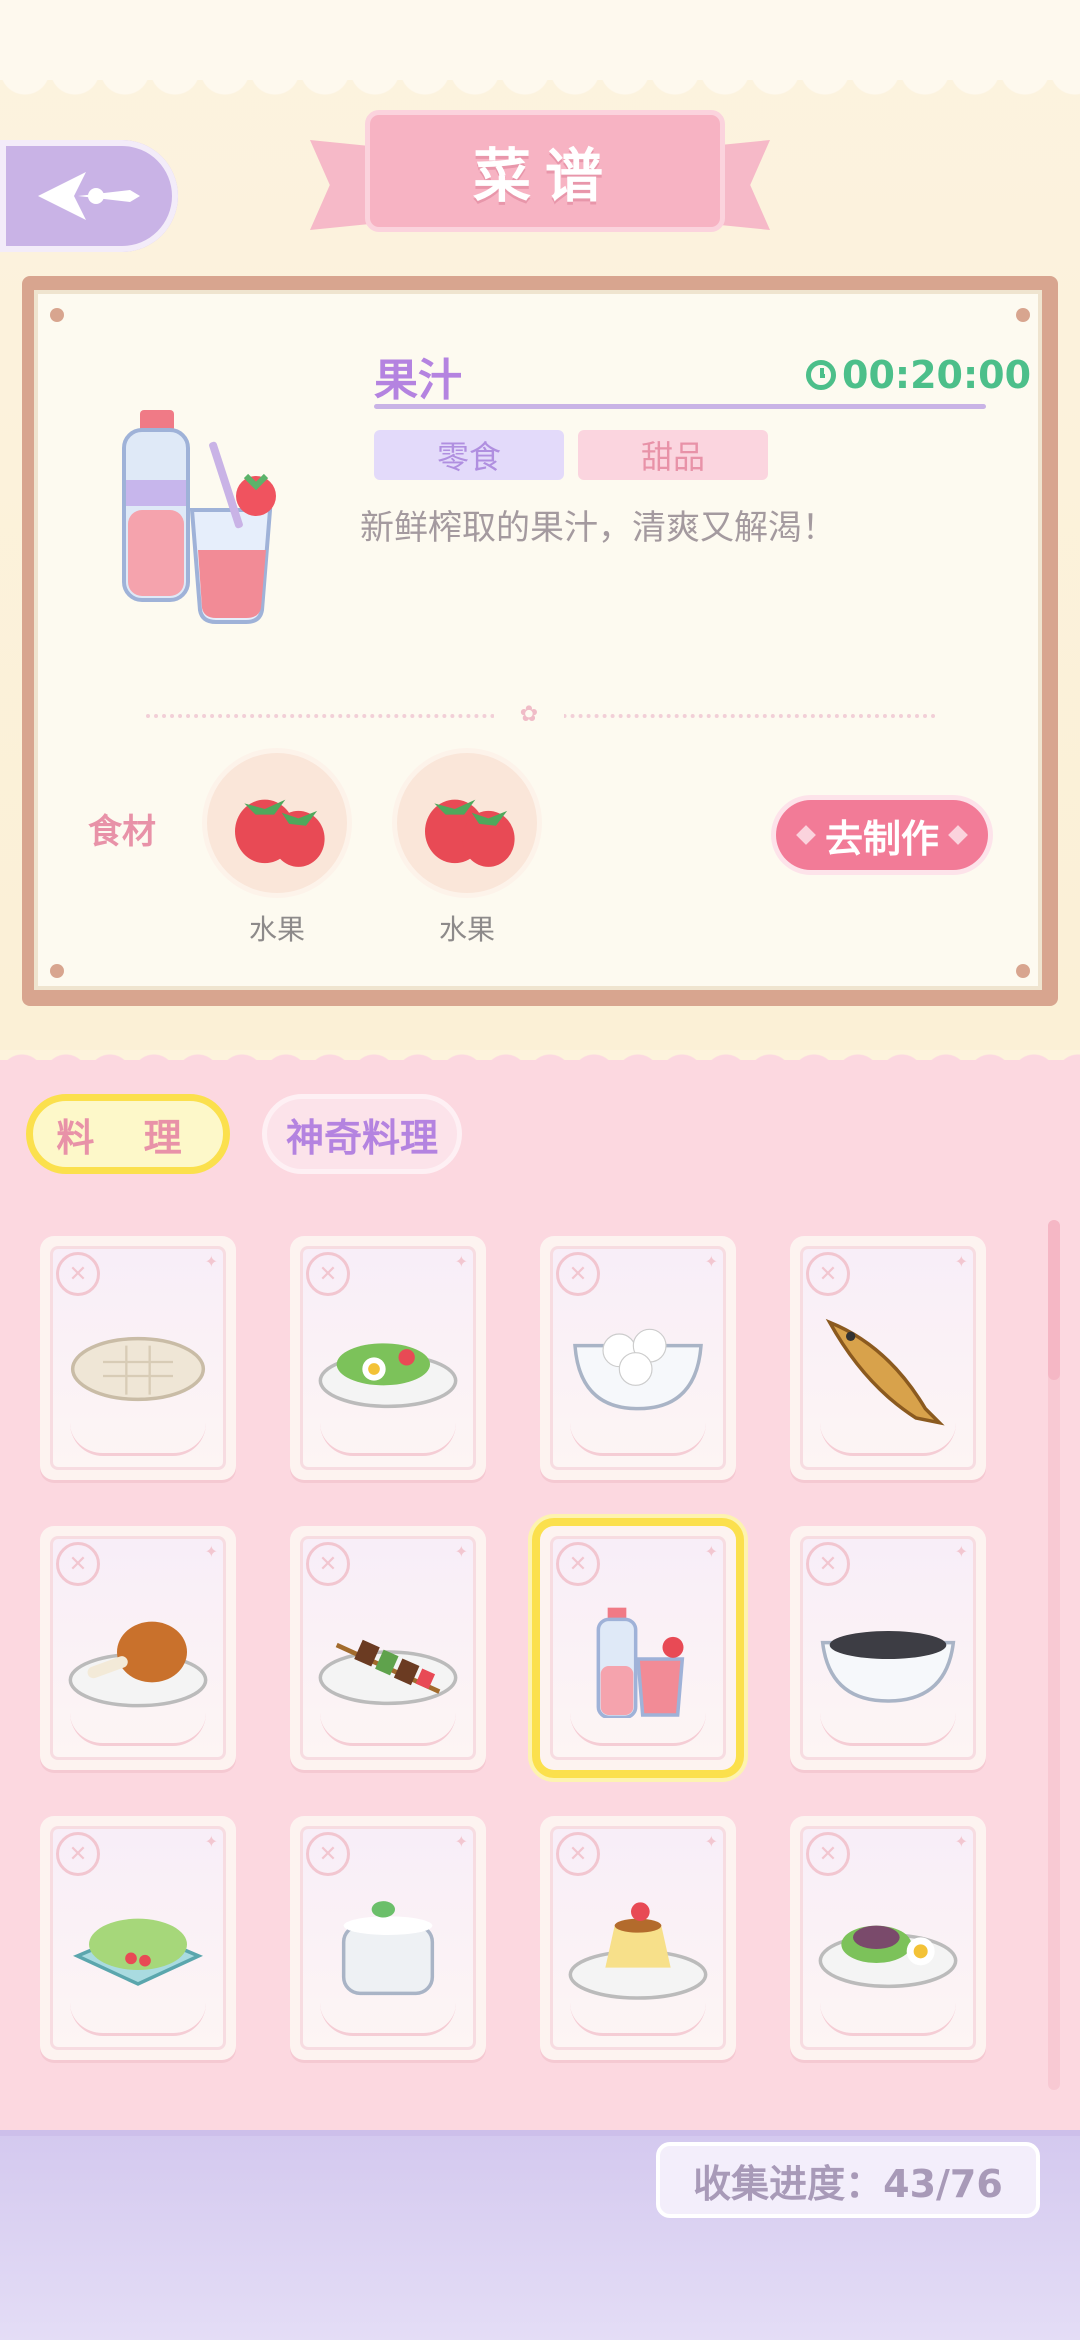 This screenshot has width=1080, height=2340. Describe the element at coordinates (937, 375) in the screenshot. I see `timer-value: 00:20:00` at that location.